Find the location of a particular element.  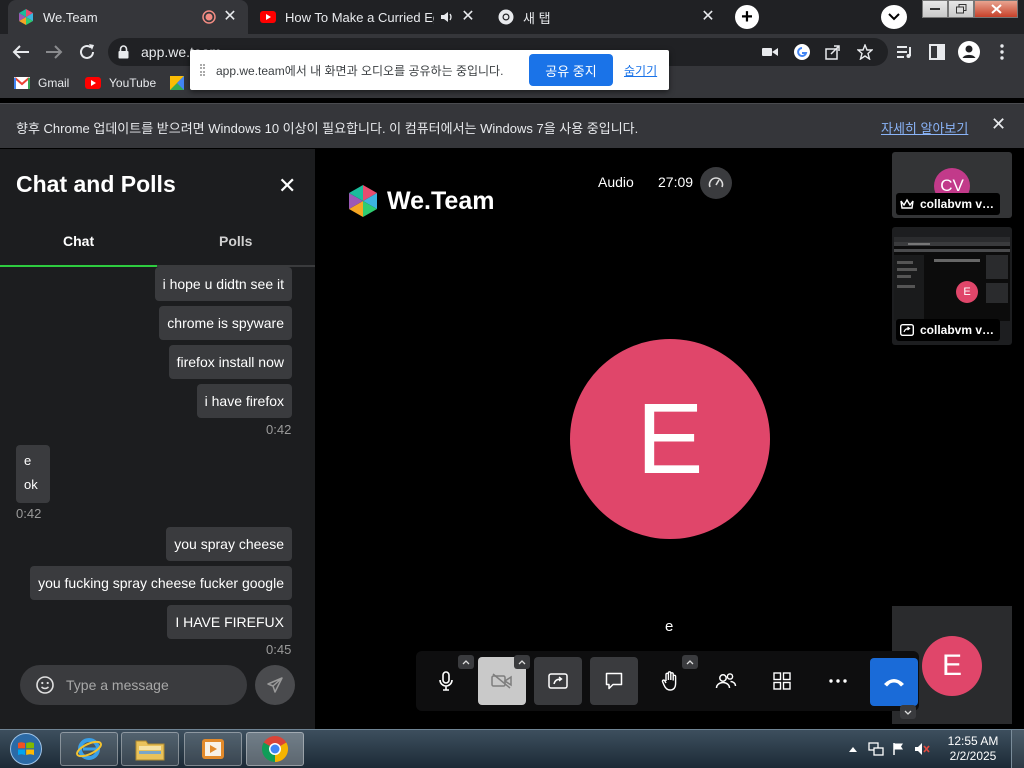

microphone-icon is located at coordinates (446, 681).